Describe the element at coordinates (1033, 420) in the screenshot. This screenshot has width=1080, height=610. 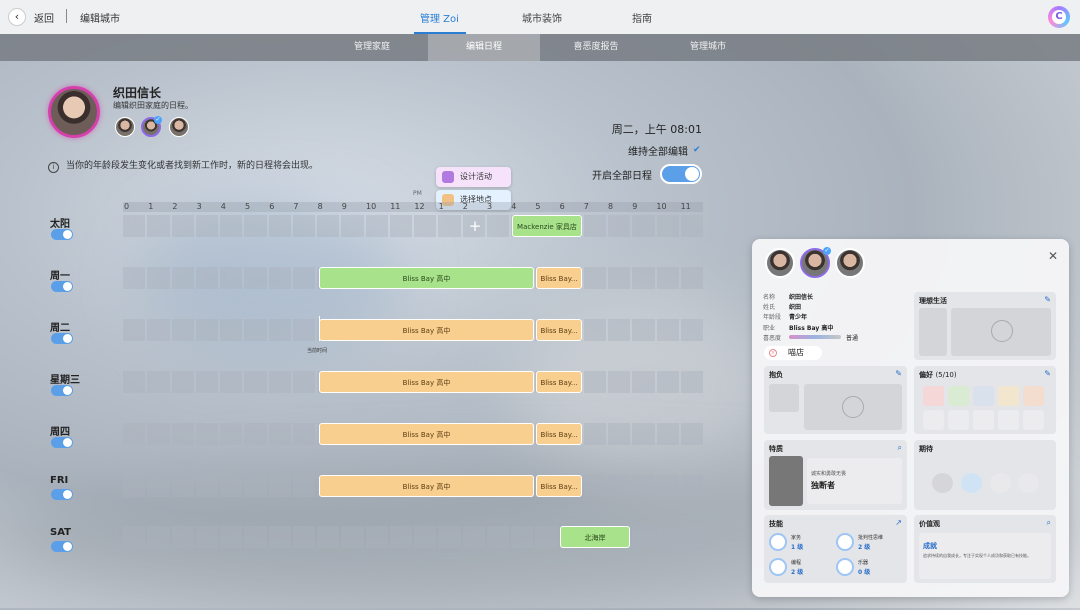
I see `preference-slot-empty` at that location.